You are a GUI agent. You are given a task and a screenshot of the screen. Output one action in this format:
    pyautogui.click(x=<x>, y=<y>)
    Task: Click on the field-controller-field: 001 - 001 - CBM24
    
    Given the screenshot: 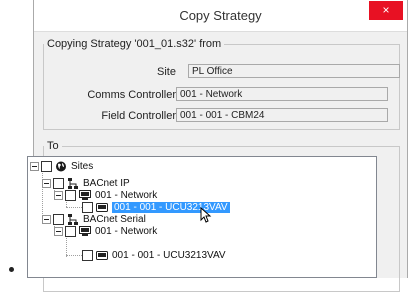 What is the action you would take?
    pyautogui.click(x=282, y=115)
    